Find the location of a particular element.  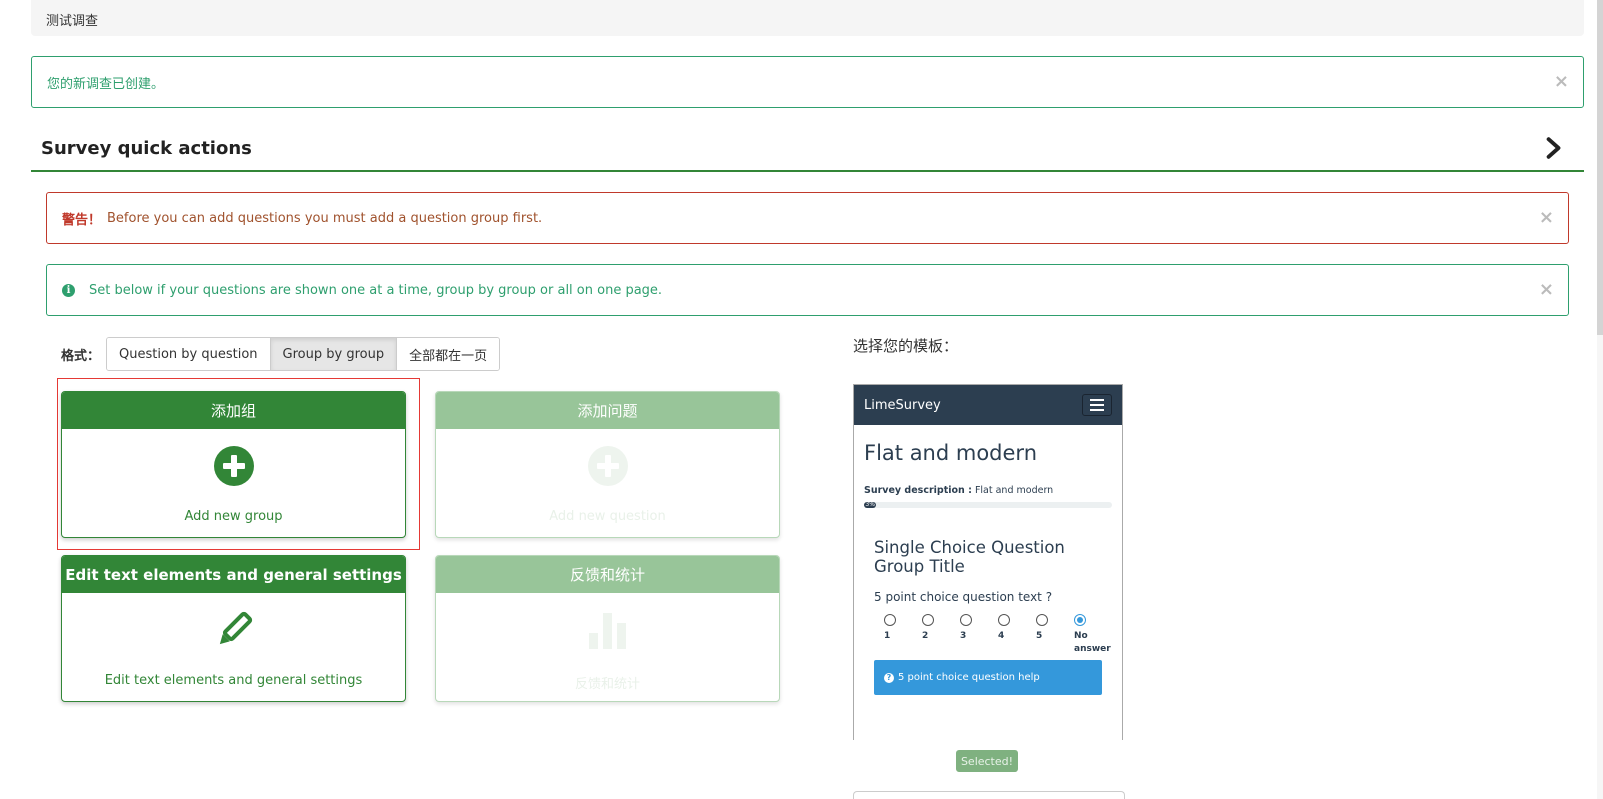

template-selector-title: 选择您的模板： is located at coordinates (906, 346).